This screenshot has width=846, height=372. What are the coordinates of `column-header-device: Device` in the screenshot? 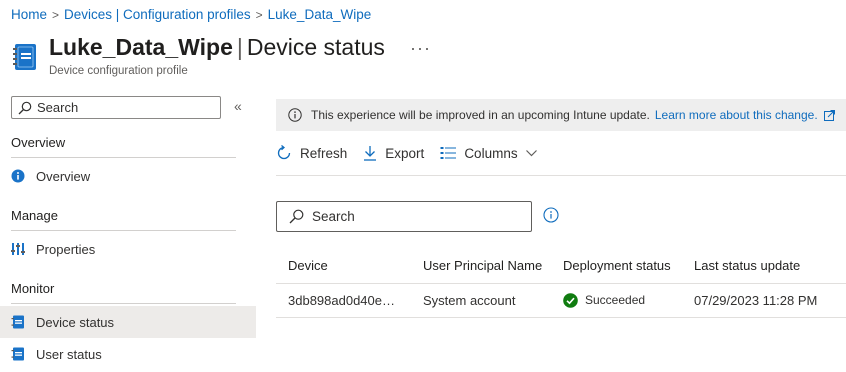 It's located at (349, 266).